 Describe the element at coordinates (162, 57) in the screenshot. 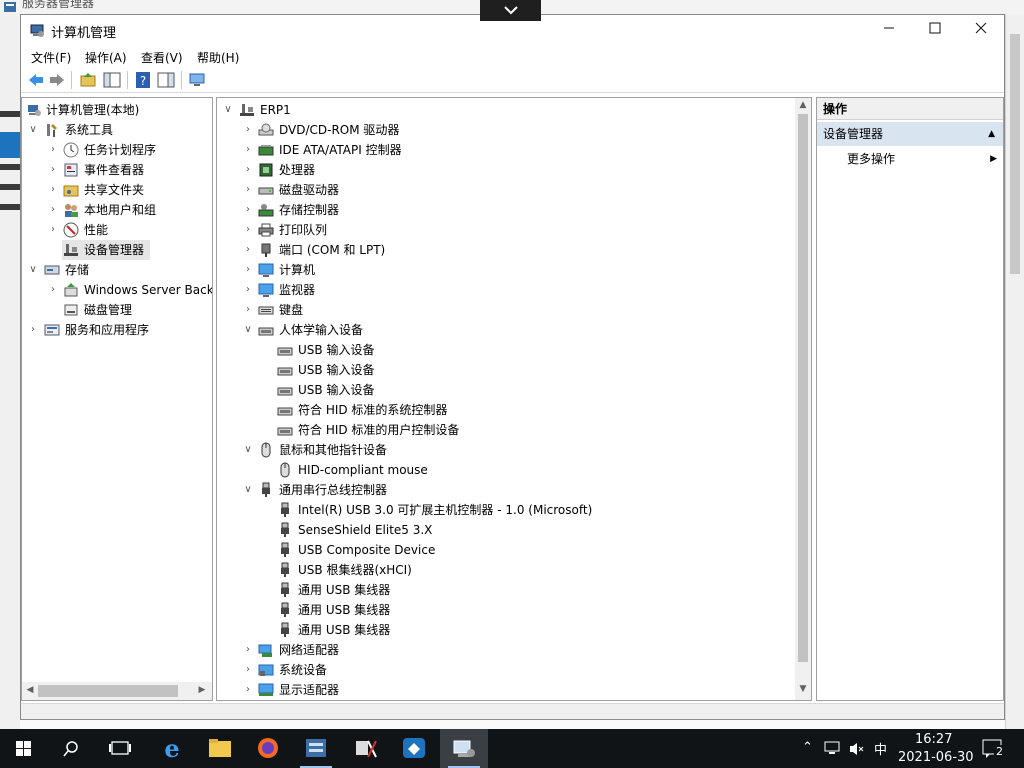

I see `menu-view: 查看(V)` at that location.